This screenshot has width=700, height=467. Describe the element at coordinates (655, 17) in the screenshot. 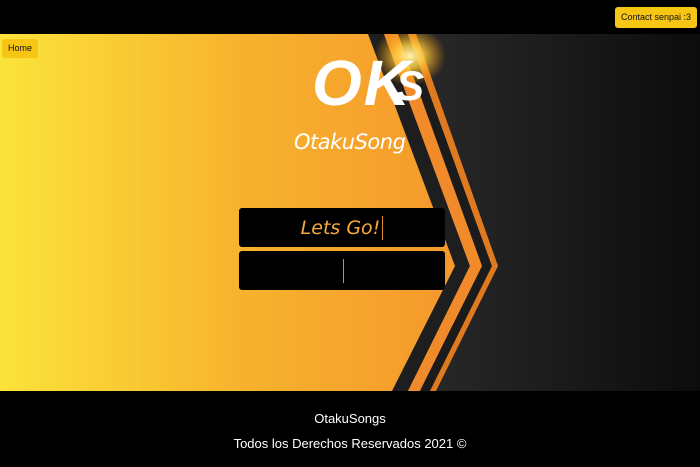

I see `contact-button: Contact senpai :3` at that location.